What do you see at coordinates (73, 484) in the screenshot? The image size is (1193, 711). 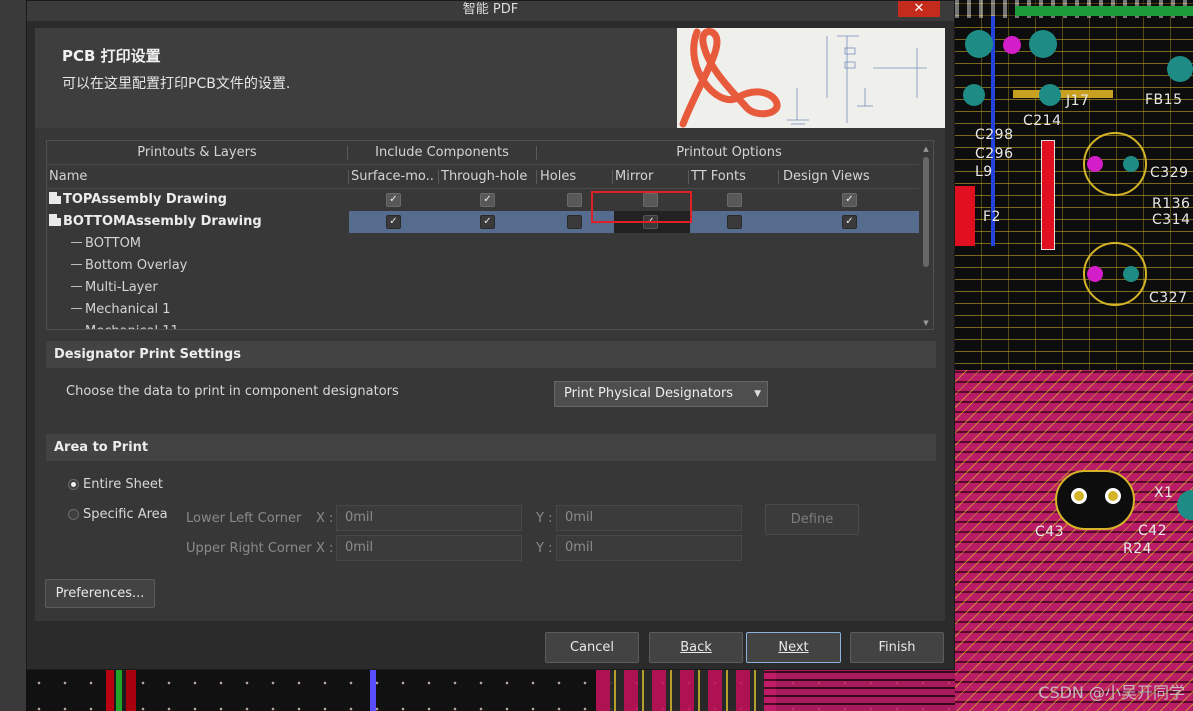 I see `entire-sheet-radio` at bounding box center [73, 484].